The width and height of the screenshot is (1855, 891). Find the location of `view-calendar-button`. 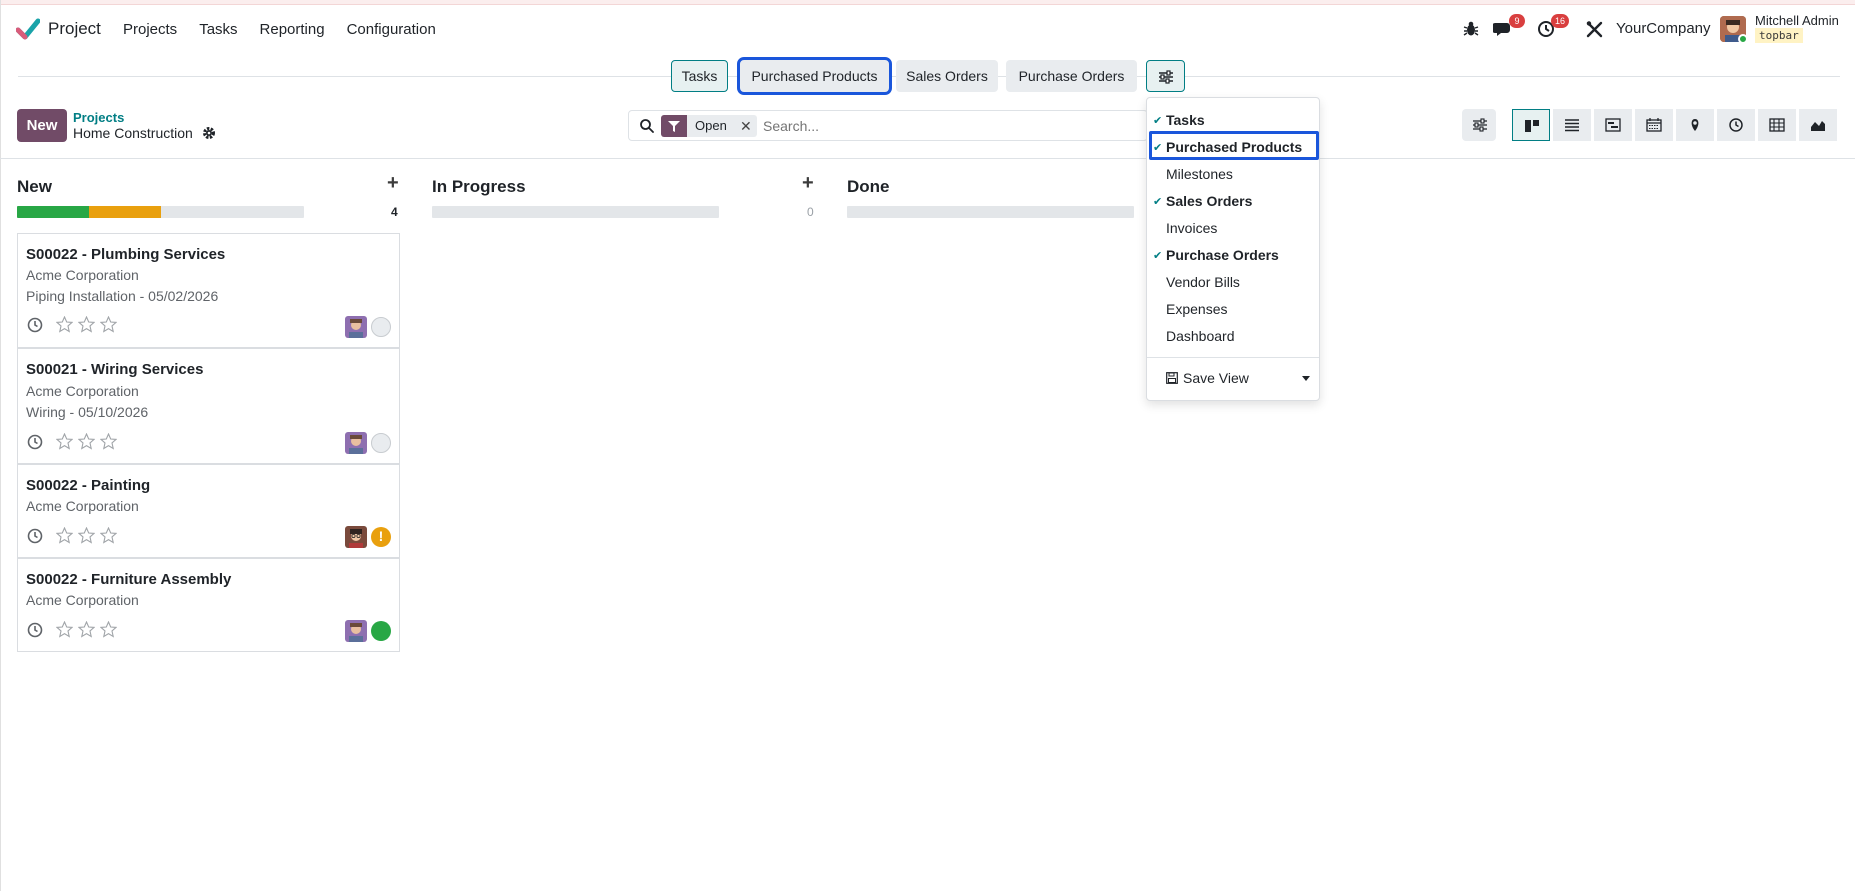

view-calendar-button is located at coordinates (1654, 125).